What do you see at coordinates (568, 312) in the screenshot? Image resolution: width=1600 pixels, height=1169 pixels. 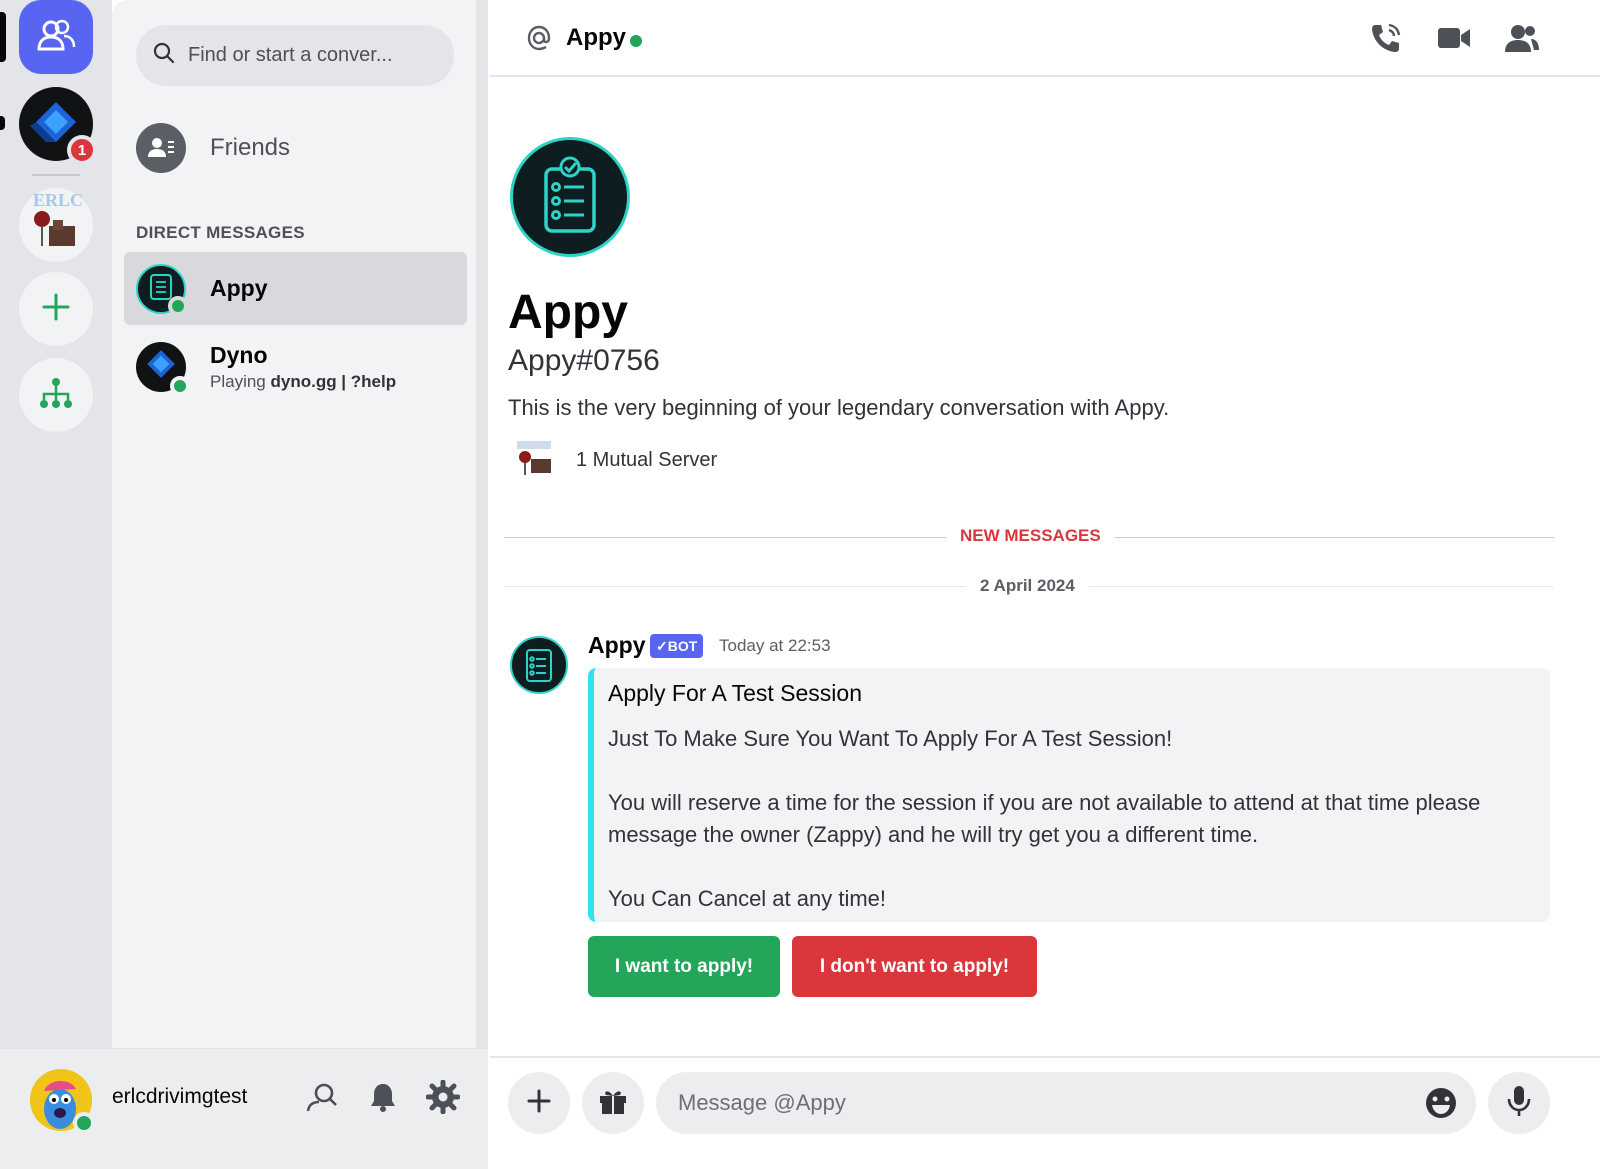 I see `profile-name: Appy` at bounding box center [568, 312].